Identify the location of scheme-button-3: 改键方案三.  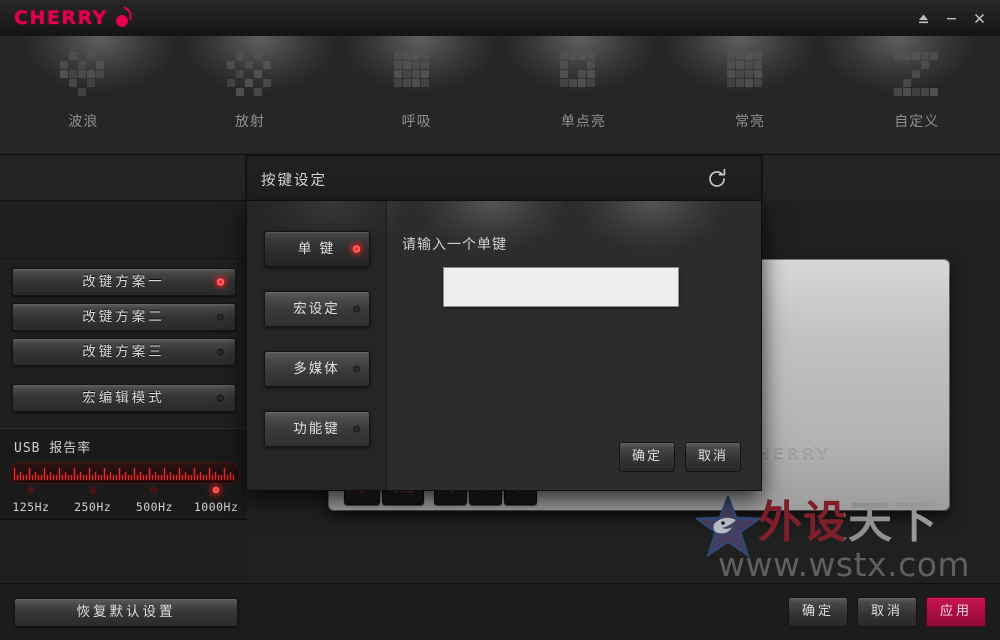
(123, 352).